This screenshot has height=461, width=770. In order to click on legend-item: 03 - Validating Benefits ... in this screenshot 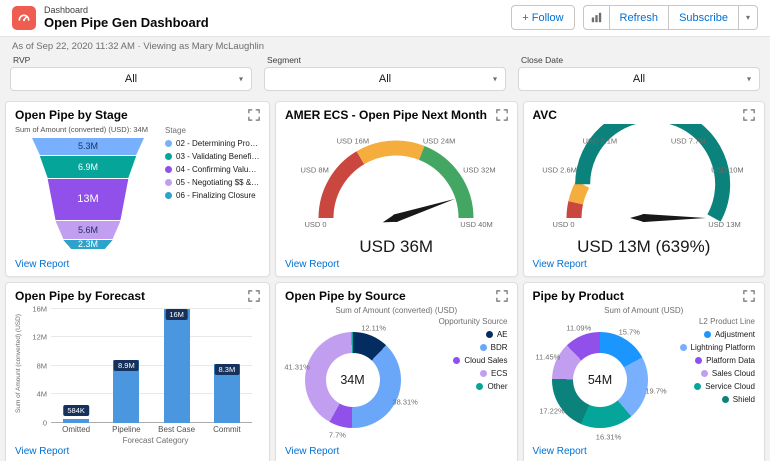, I will do `click(212, 156)`.